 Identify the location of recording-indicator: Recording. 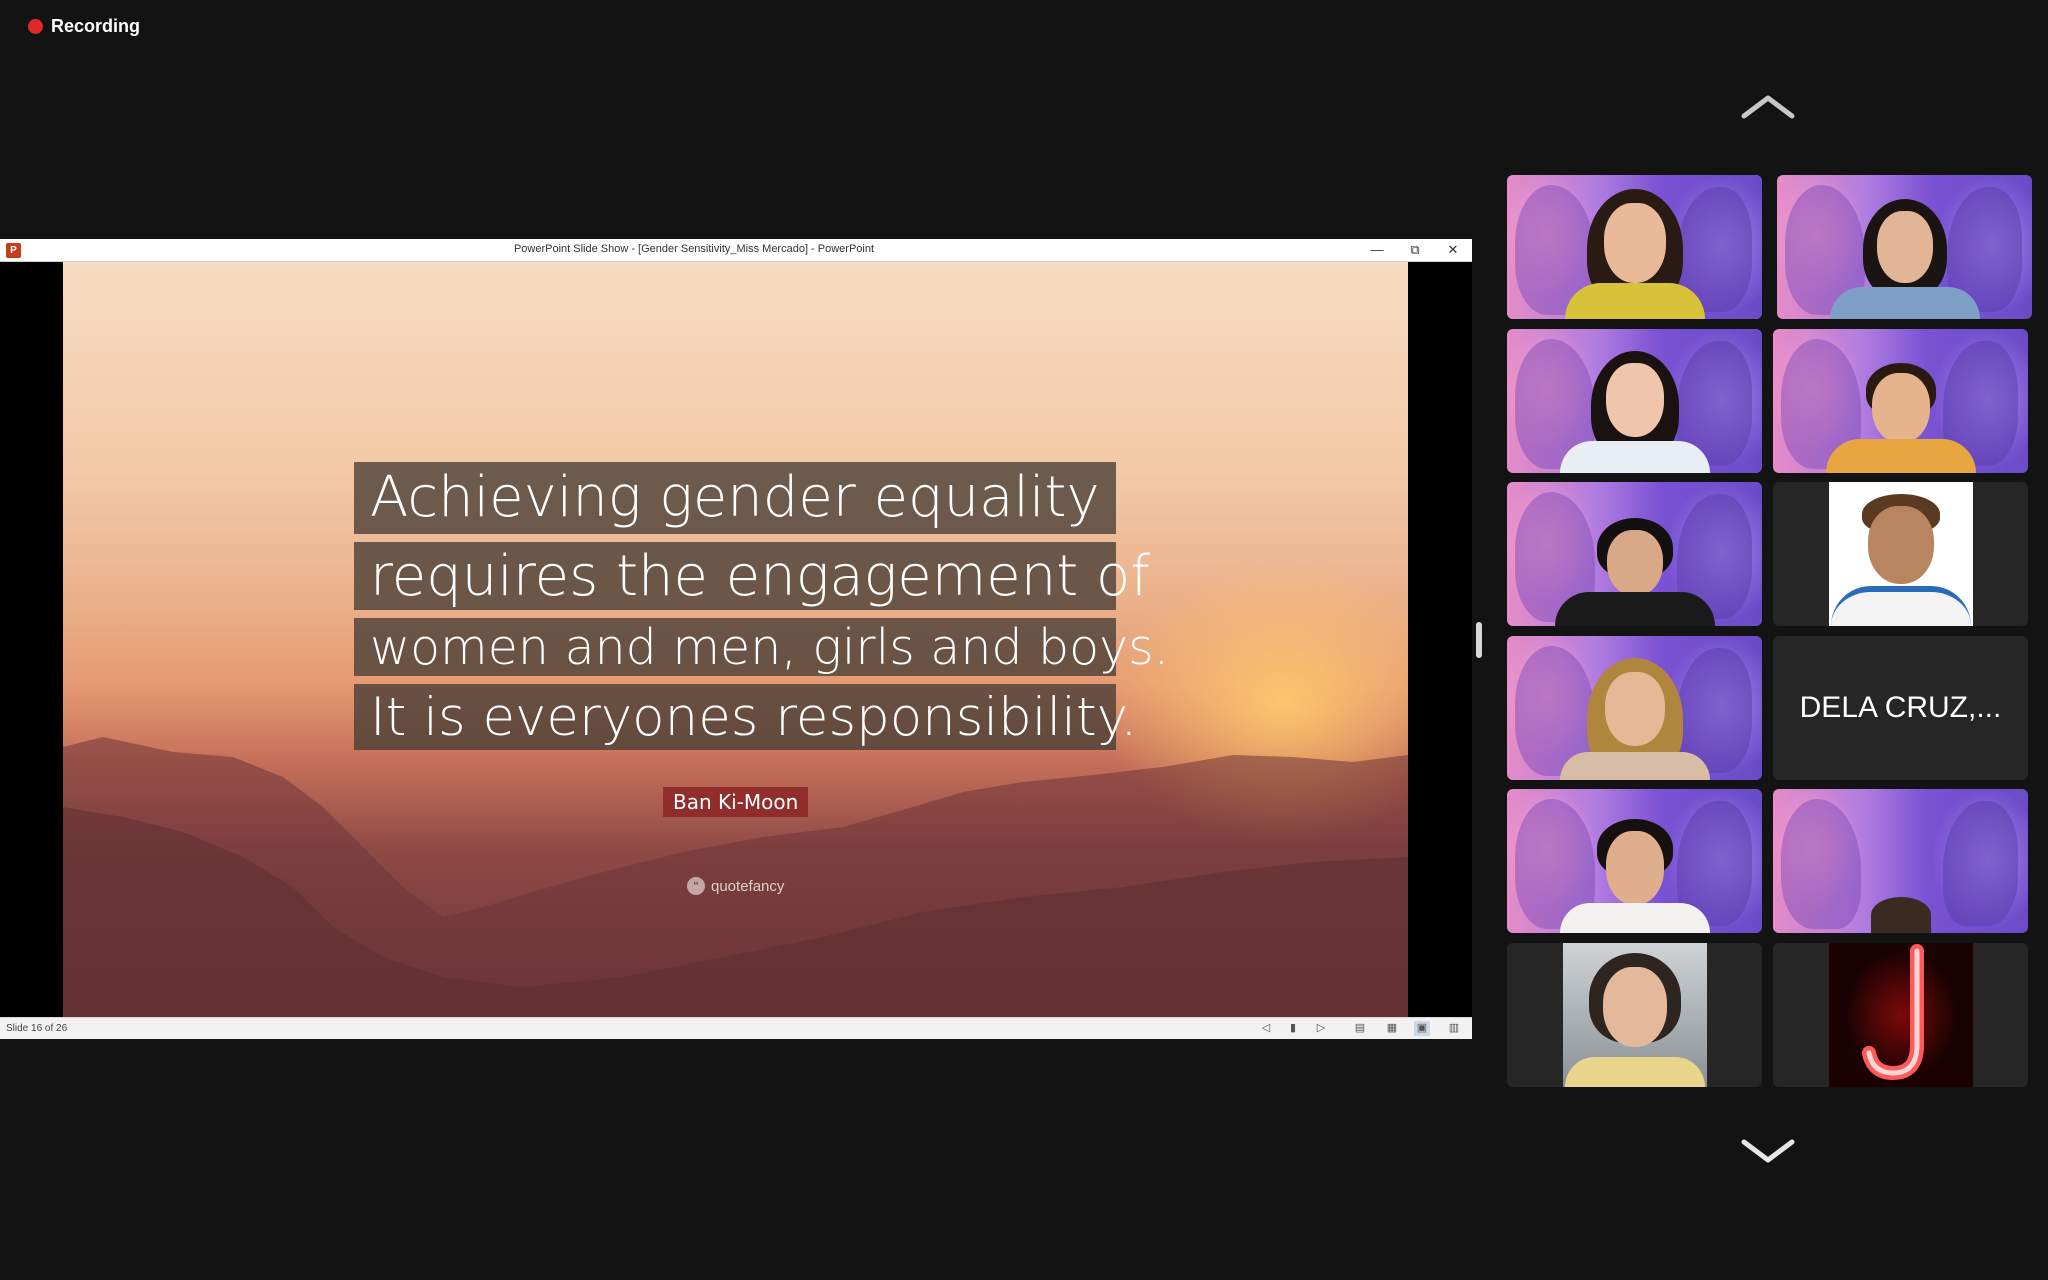
(84, 26).